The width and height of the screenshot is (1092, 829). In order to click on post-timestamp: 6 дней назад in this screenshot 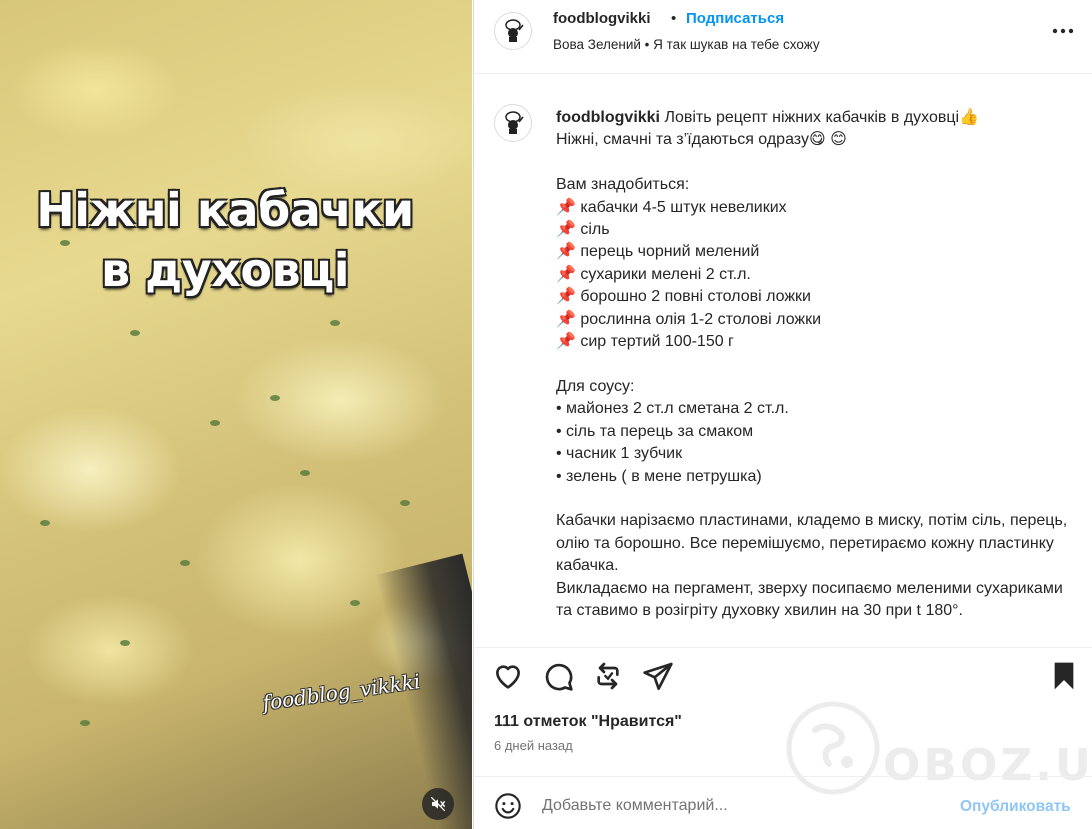, I will do `click(533, 745)`.